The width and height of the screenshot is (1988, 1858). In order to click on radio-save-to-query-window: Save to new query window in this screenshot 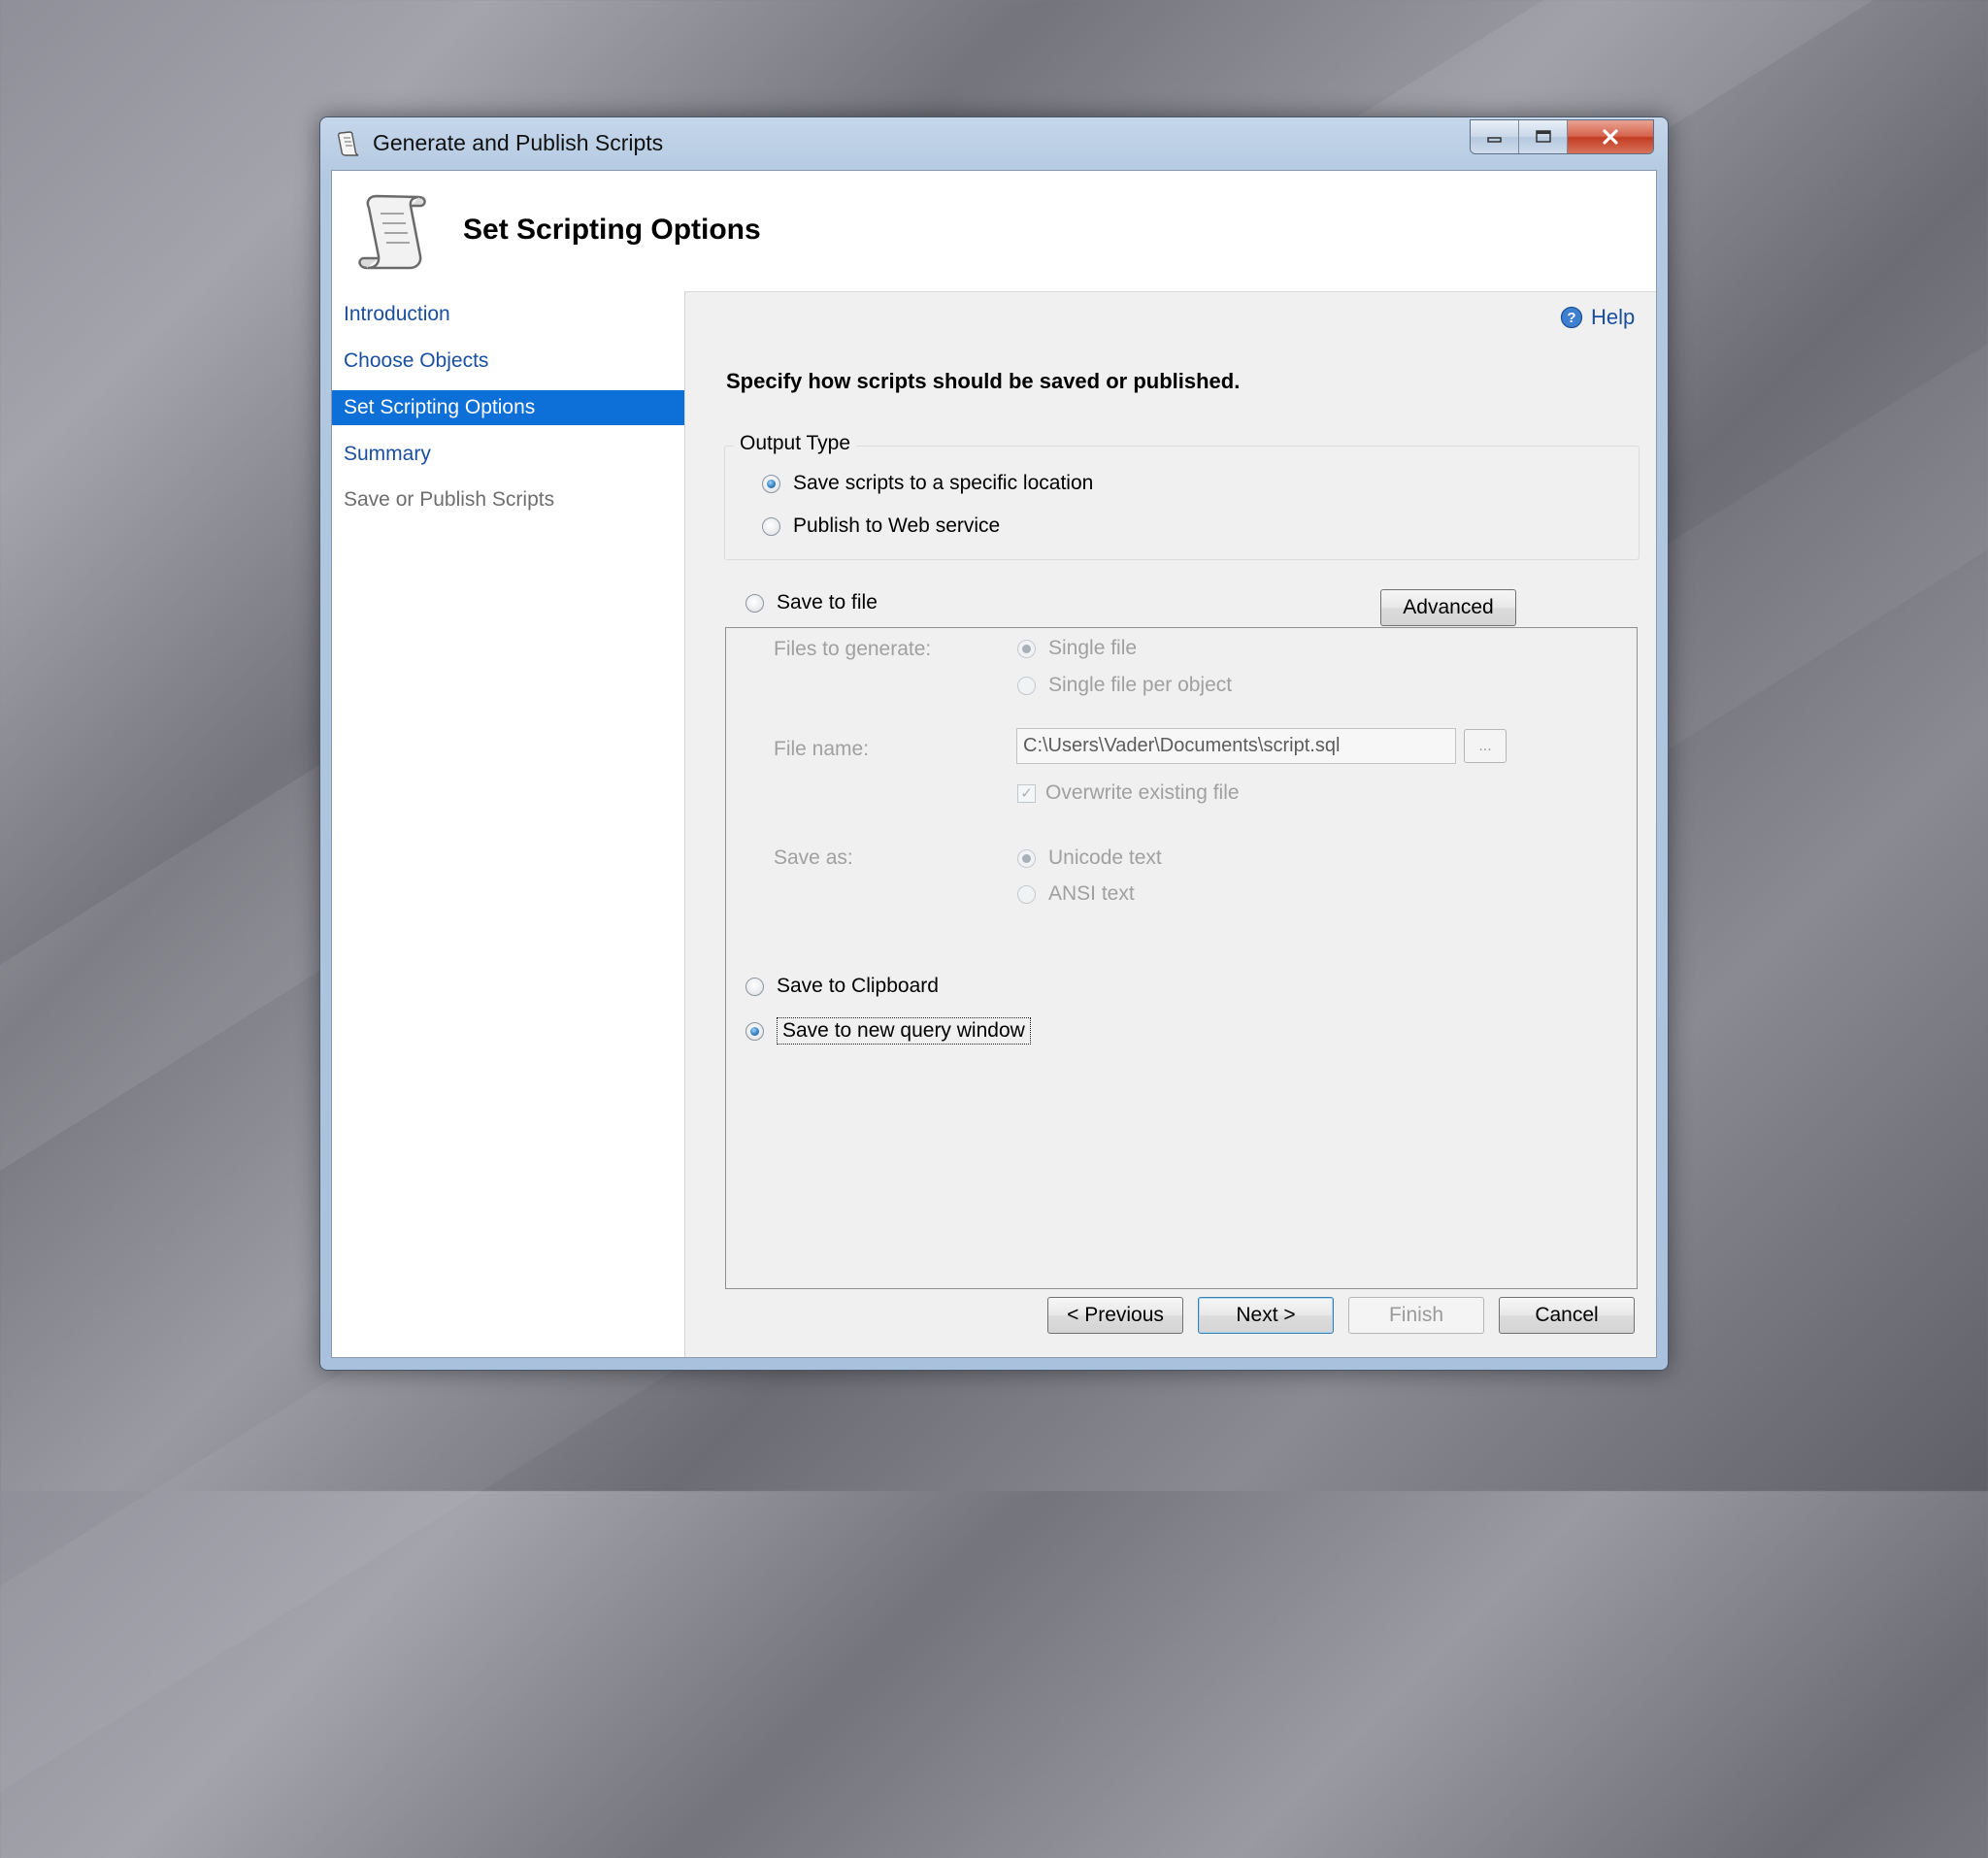, I will do `click(889, 1031)`.